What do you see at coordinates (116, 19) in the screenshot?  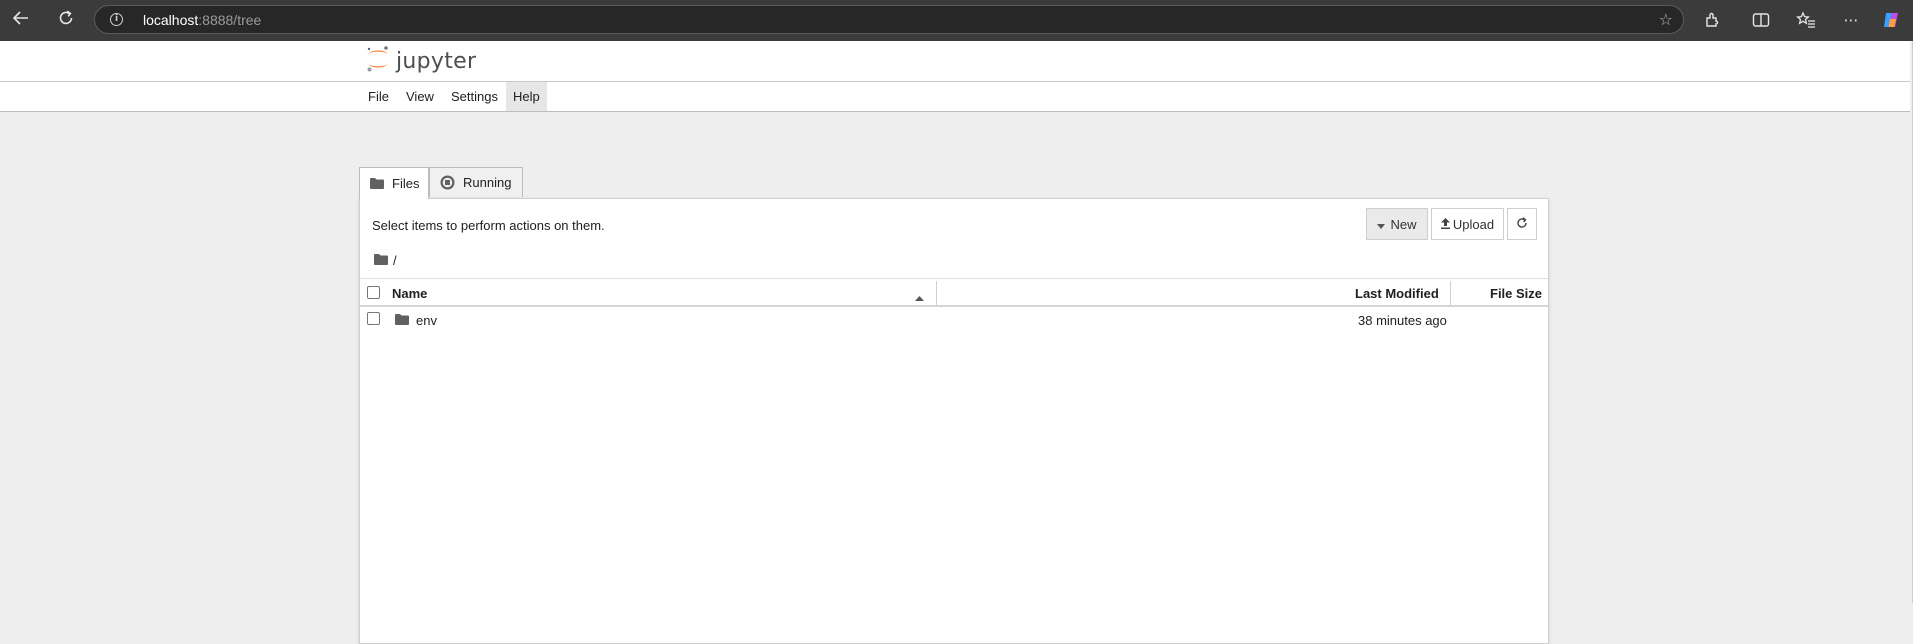 I see `site-info-icon: i` at bounding box center [116, 19].